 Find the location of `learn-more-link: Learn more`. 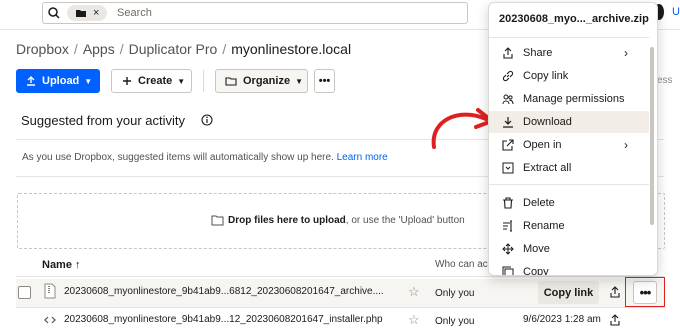

learn-more-link: Learn more is located at coordinates (362, 157).